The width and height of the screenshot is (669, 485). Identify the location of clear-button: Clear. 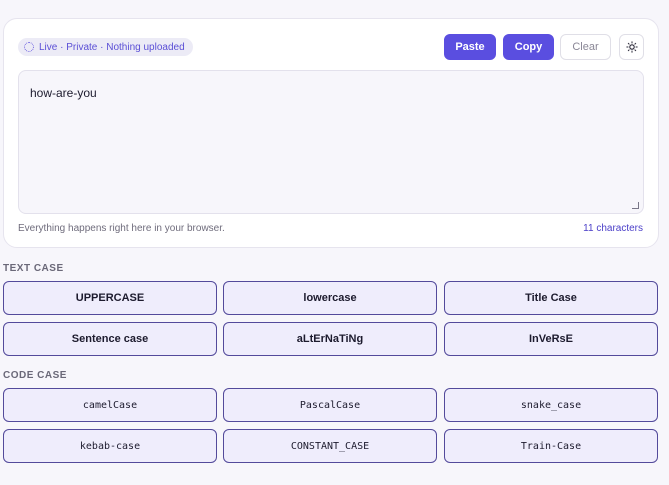
(585, 47).